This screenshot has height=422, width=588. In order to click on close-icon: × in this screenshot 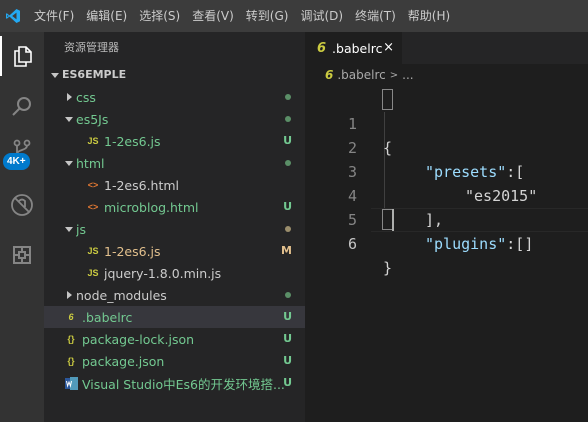, I will do `click(388, 48)`.